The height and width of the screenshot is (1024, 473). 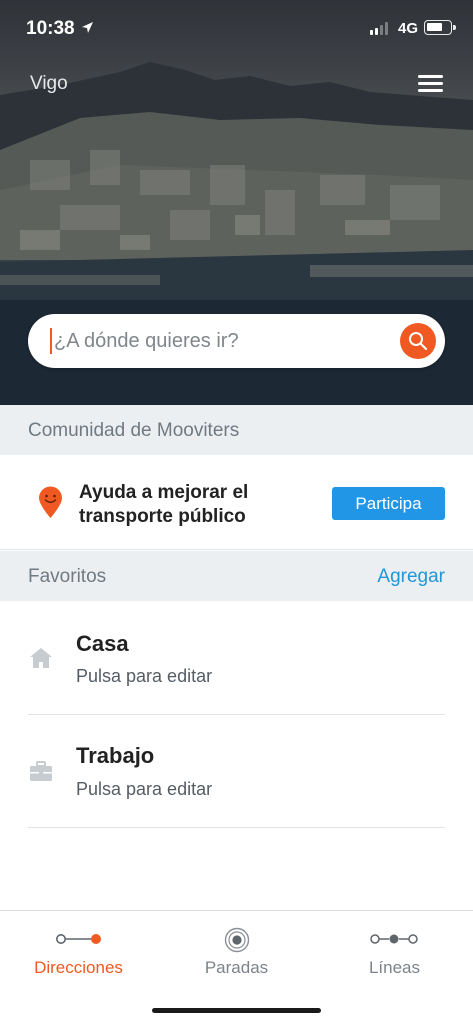 What do you see at coordinates (67, 576) in the screenshot?
I see `favorites-section-title: Favoritos` at bounding box center [67, 576].